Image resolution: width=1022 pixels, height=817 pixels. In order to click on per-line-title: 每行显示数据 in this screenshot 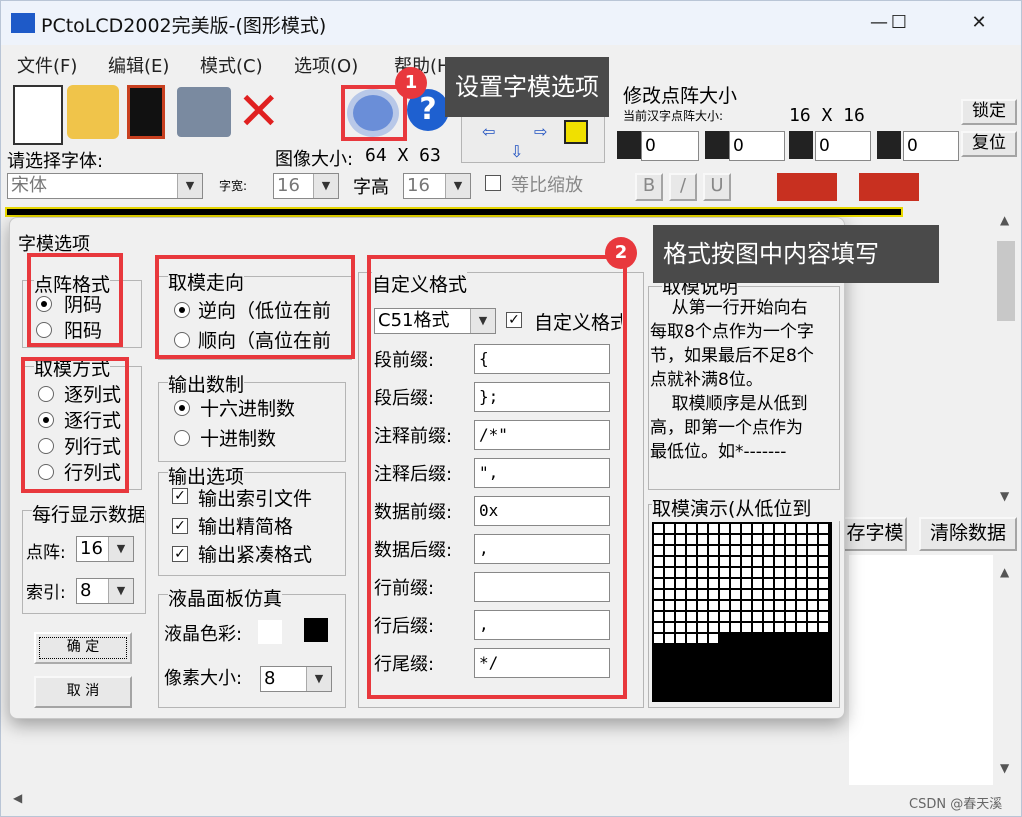, I will do `click(88, 513)`.